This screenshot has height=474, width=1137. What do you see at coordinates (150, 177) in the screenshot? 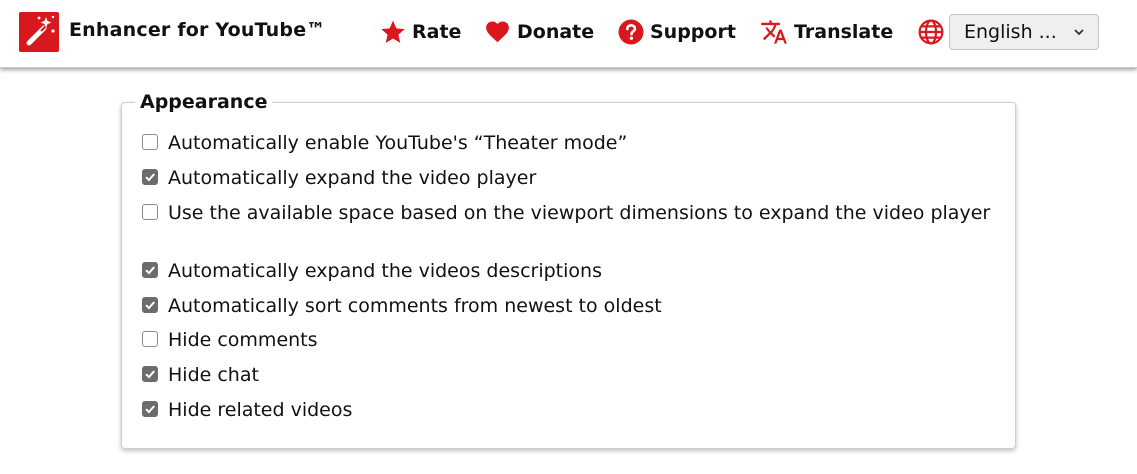
I see `checkbox-expand-player` at bounding box center [150, 177].